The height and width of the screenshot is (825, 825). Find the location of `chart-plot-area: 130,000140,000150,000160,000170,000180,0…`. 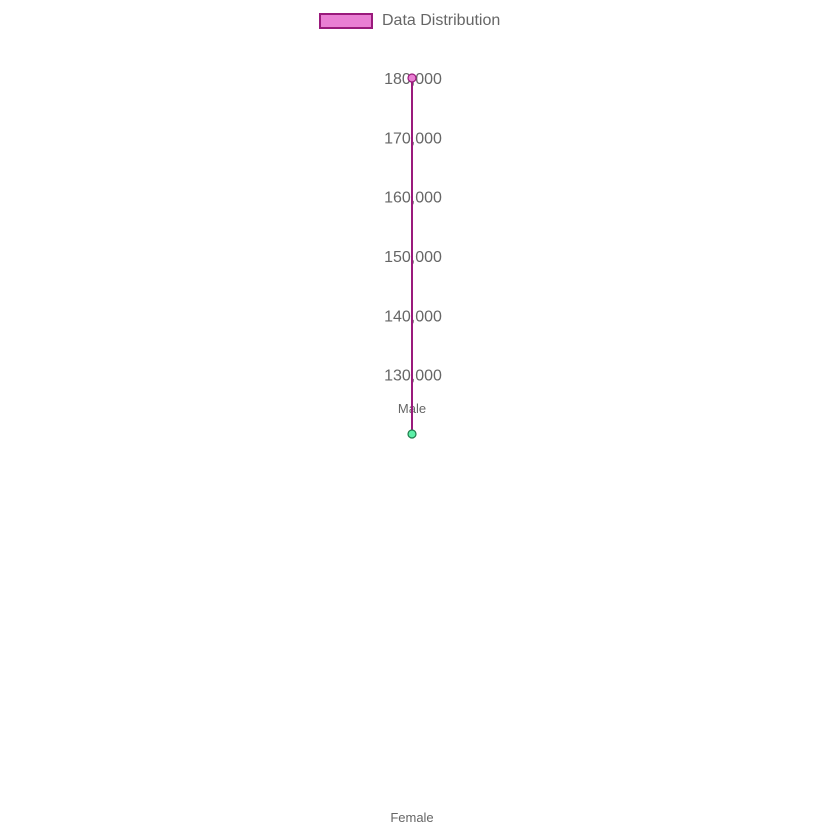

chart-plot-area: 130,000140,000150,000160,000170,000180,0… is located at coordinates (413, 448).